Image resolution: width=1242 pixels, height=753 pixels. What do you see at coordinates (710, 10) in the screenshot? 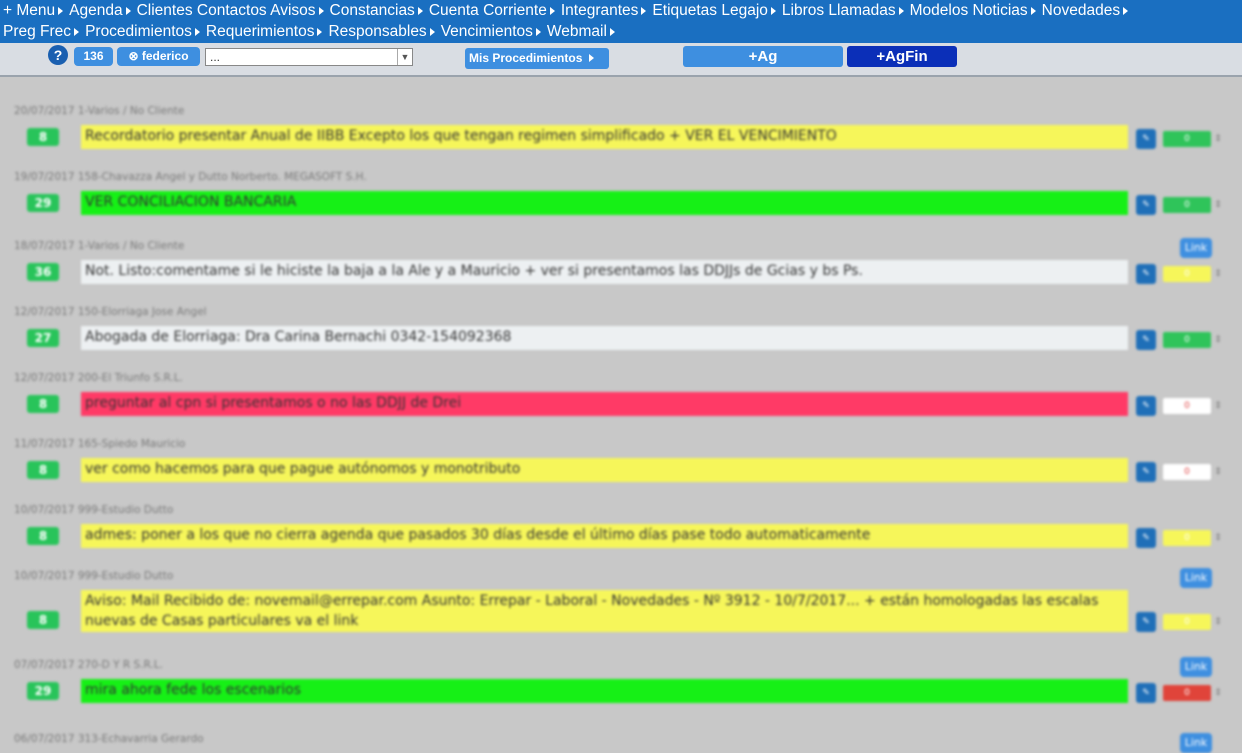
I see `nav-item-label: Etiquetas Legajo` at bounding box center [710, 10].